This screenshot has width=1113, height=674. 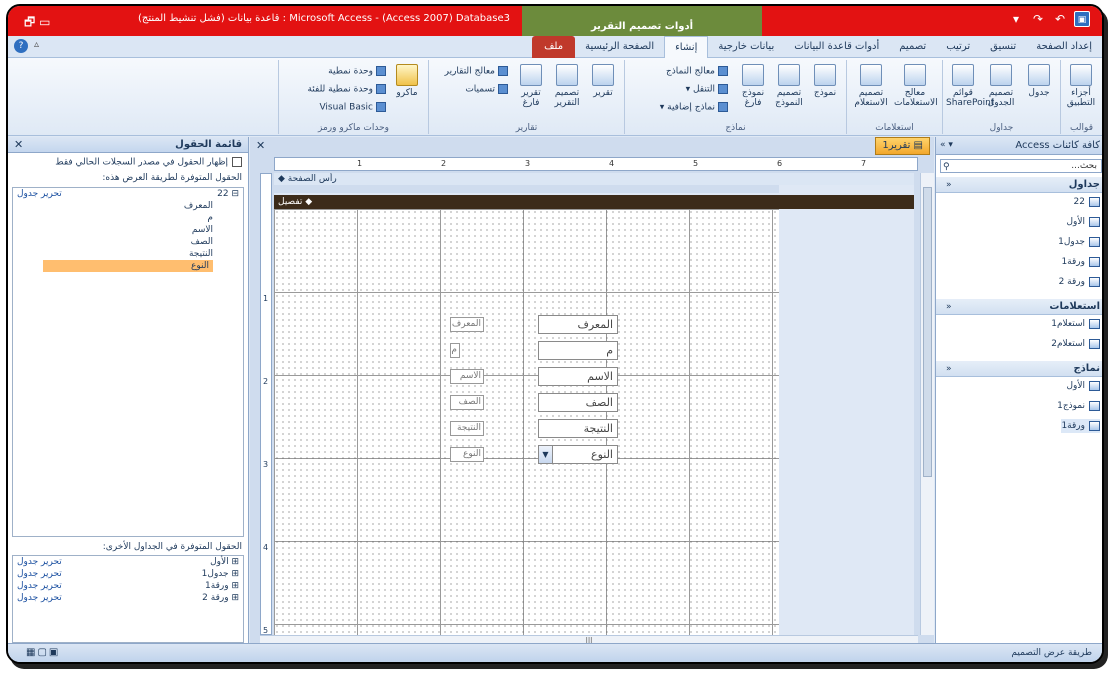 What do you see at coordinates (578, 402) in the screenshot?
I see `report-text-box: الصف` at bounding box center [578, 402].